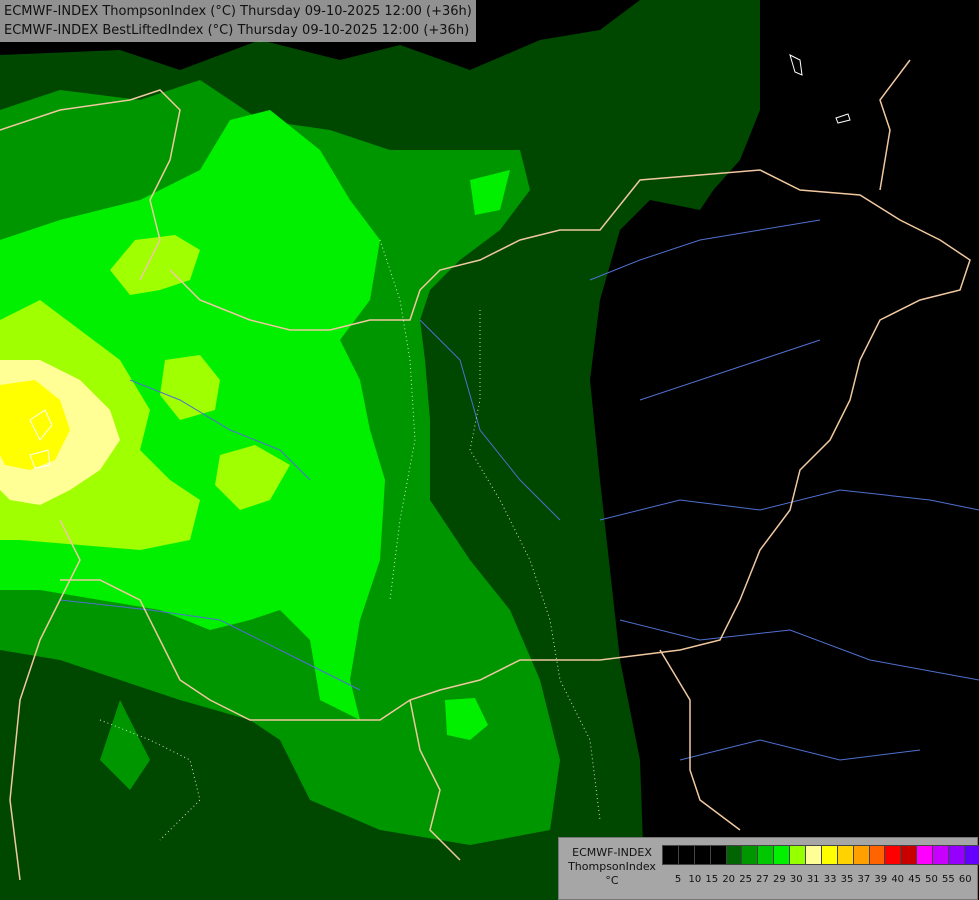  What do you see at coordinates (612, 852) in the screenshot?
I see `legend-model: ECMWF-INDEX` at bounding box center [612, 852].